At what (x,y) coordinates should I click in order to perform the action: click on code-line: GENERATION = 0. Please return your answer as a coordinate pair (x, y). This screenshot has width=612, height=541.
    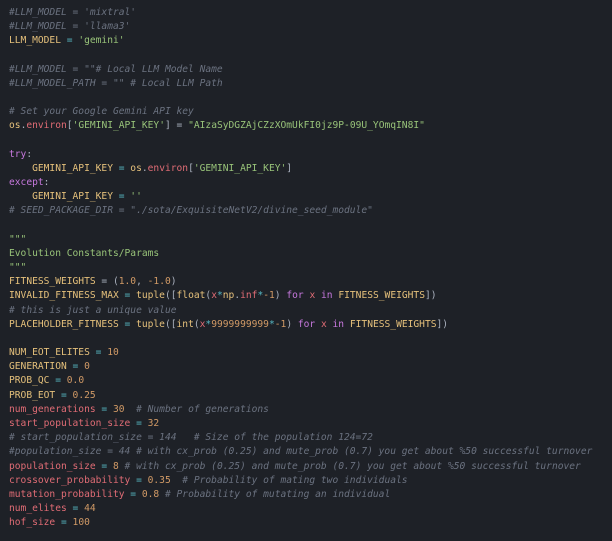
    Looking at the image, I should click on (310, 367).